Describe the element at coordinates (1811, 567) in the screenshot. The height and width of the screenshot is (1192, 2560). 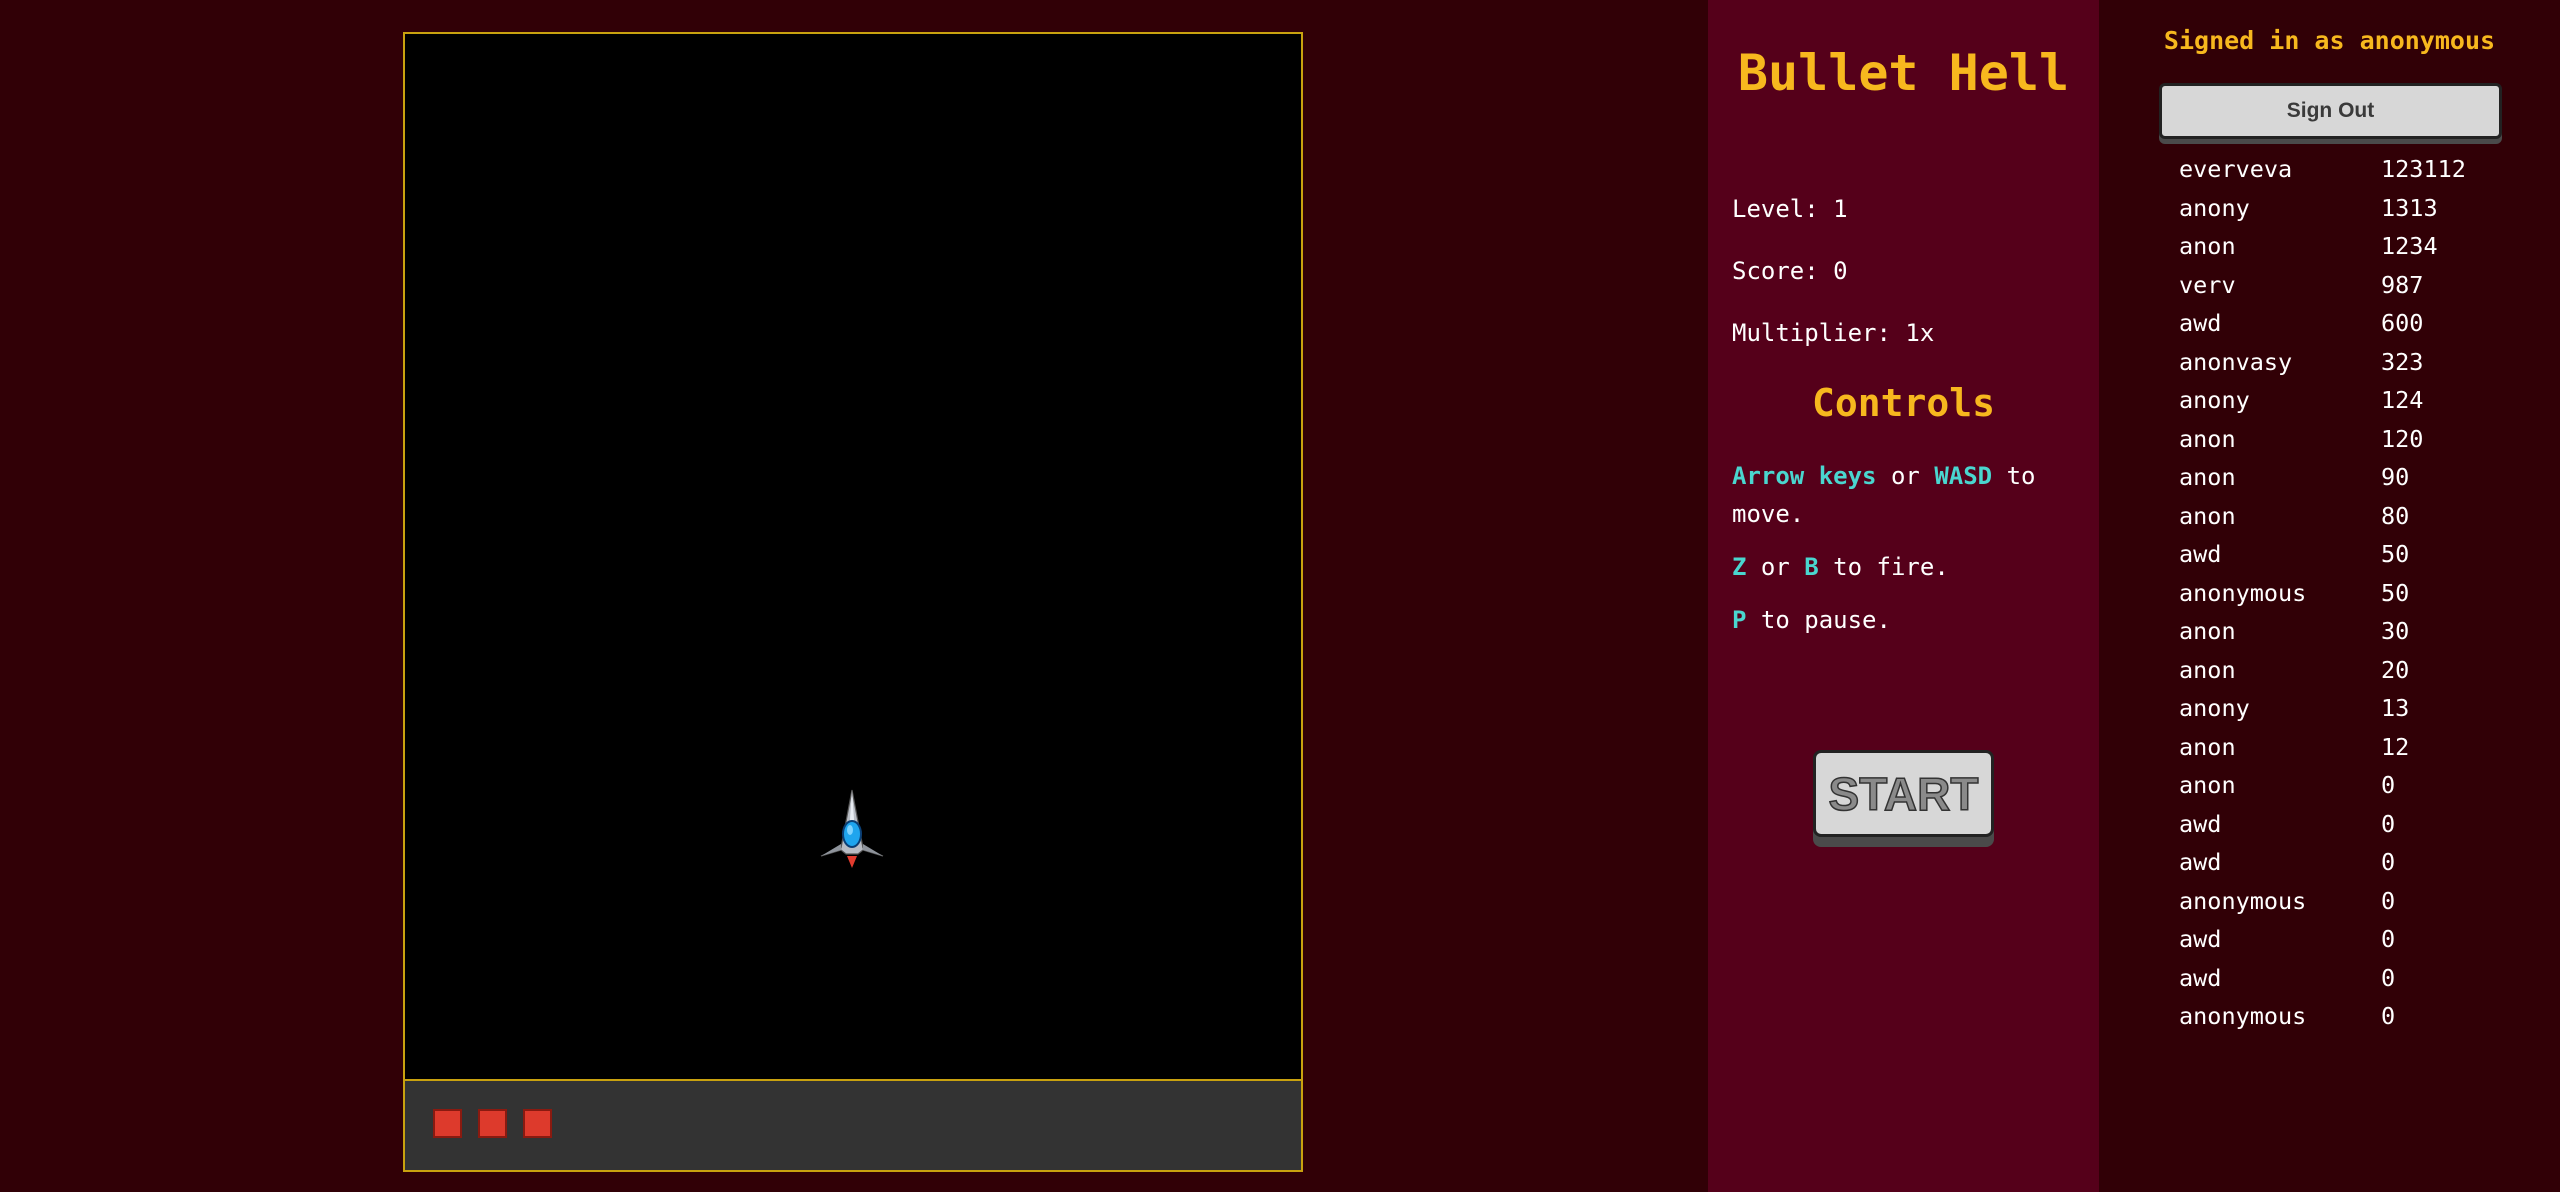
I see `key-b: B` at that location.